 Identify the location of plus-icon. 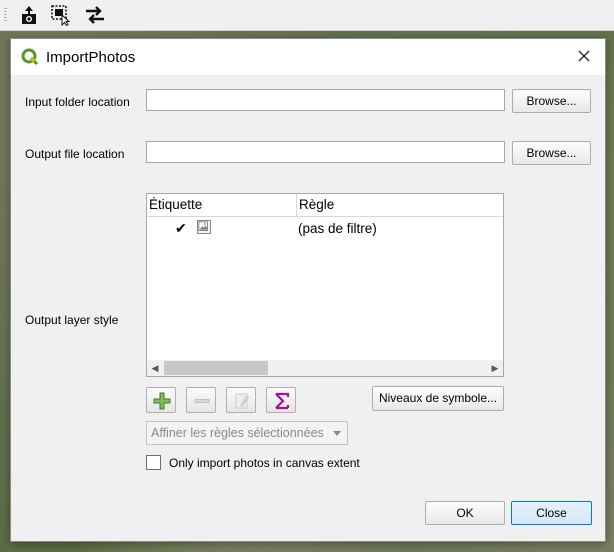
(162, 401).